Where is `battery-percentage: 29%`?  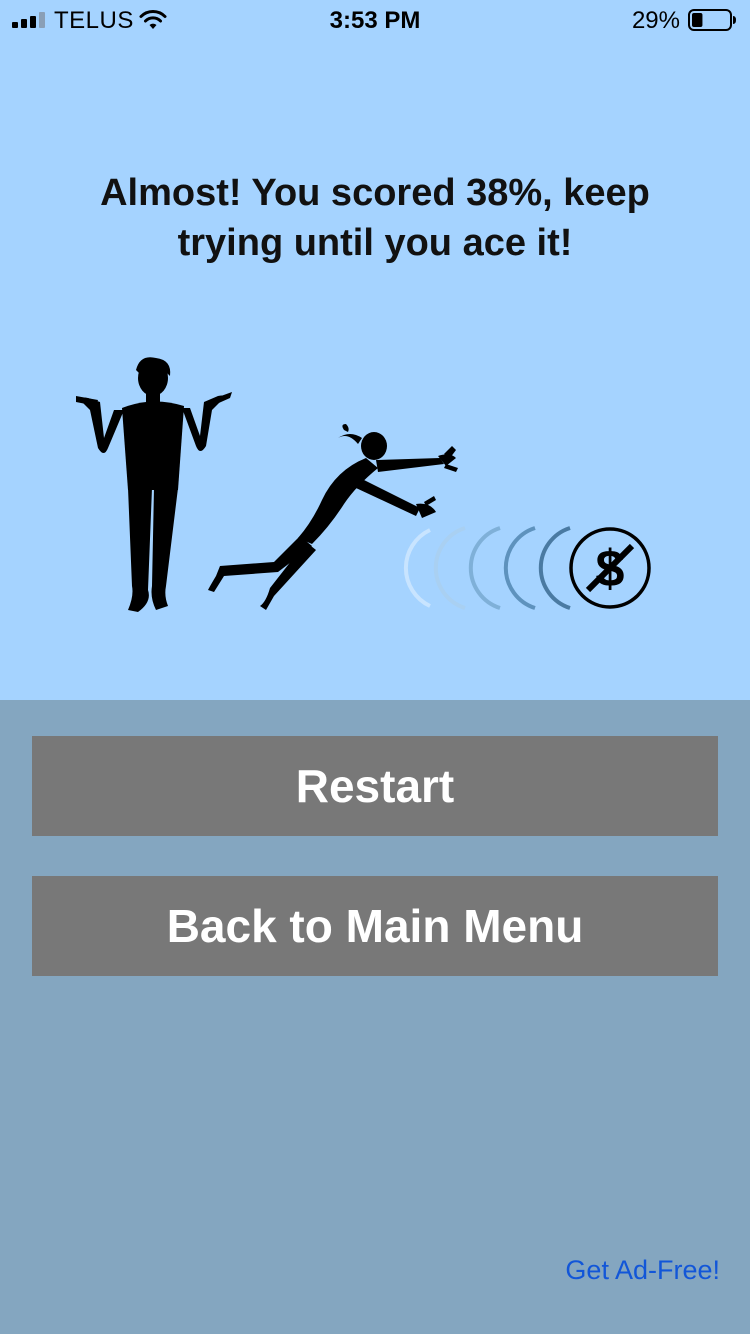 battery-percentage: 29% is located at coordinates (655, 20).